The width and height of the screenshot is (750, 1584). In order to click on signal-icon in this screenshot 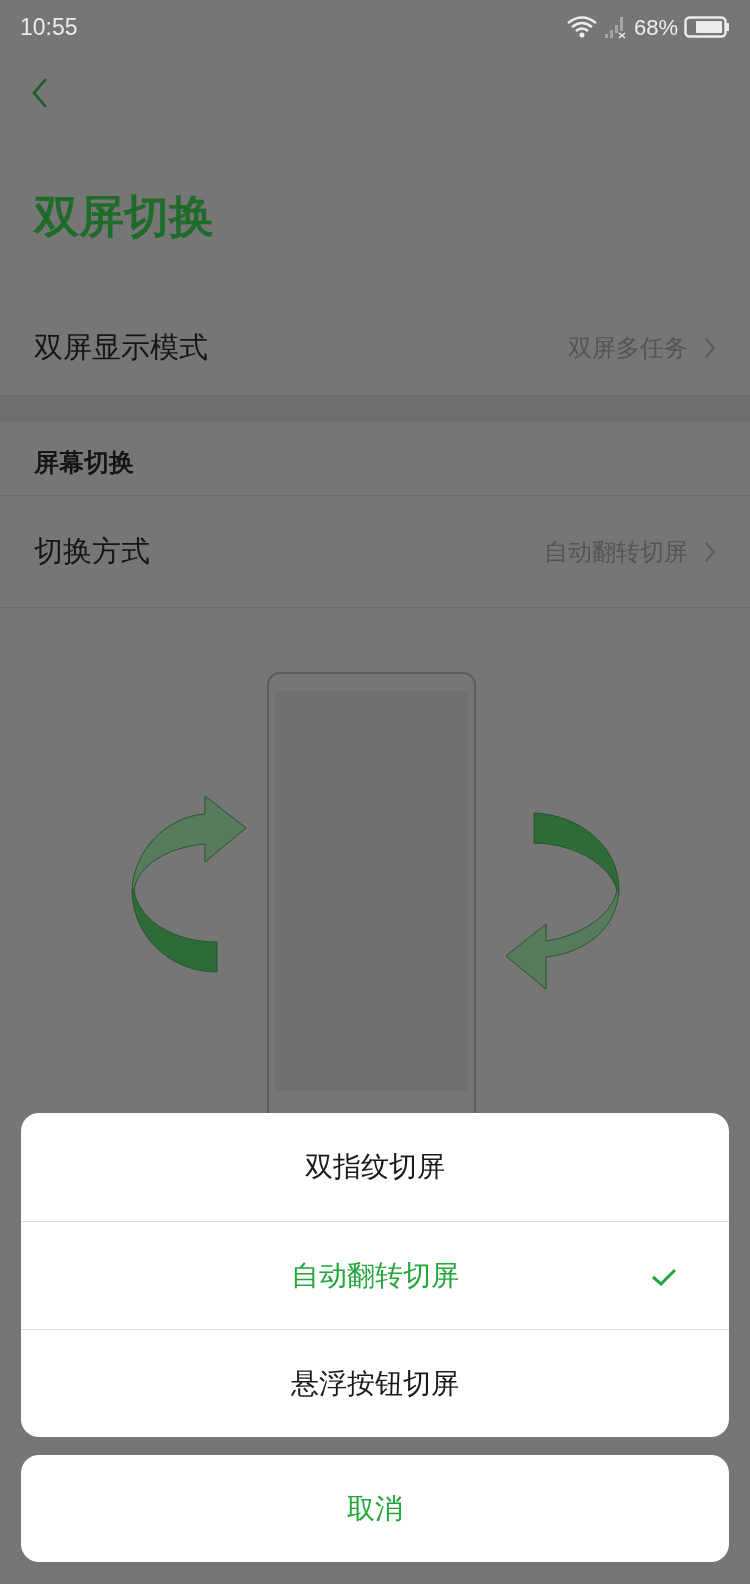, I will do `click(615, 27)`.